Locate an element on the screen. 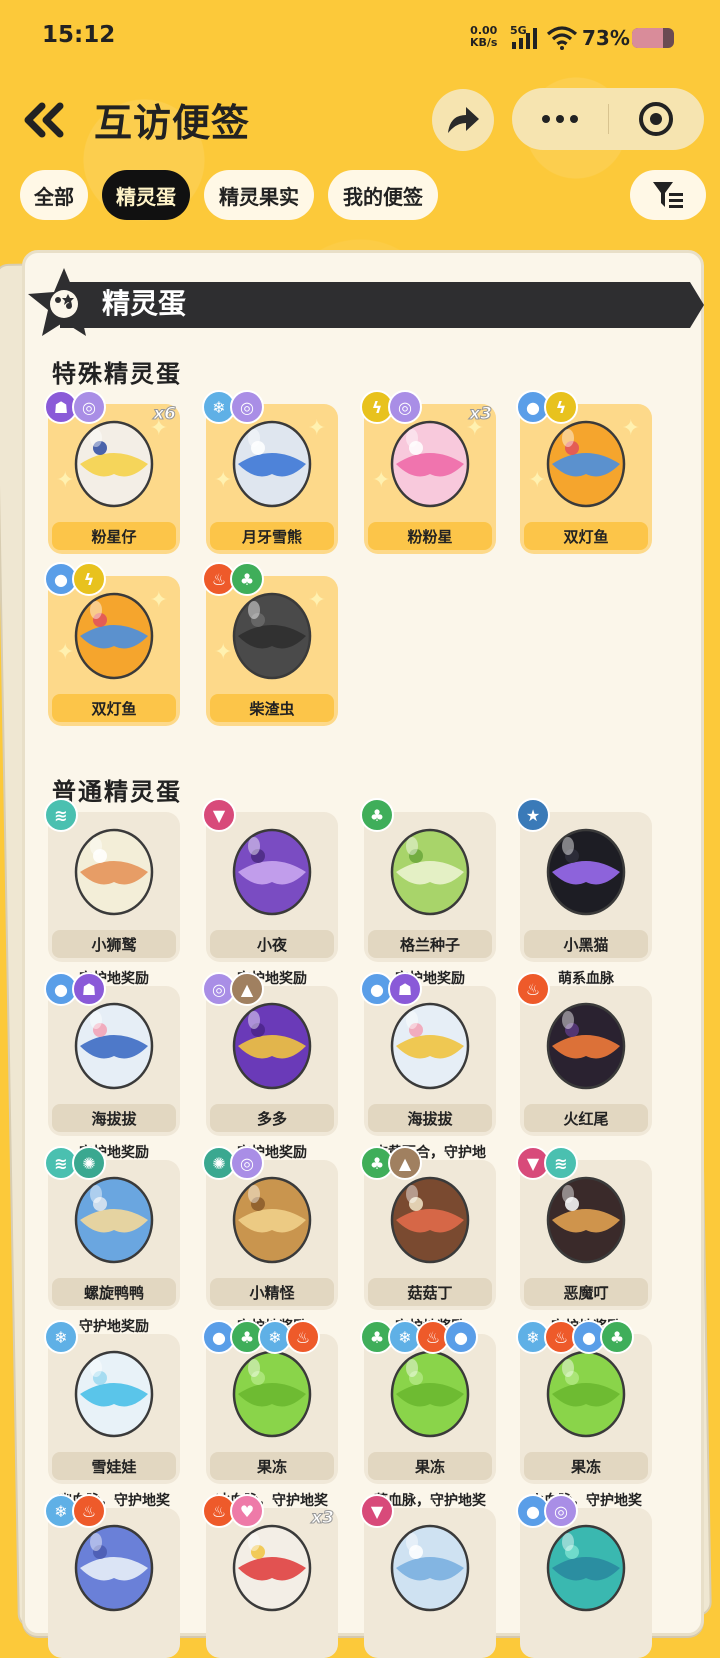 Image resolution: width=720 pixels, height=1658 pixels. battery-icon is located at coordinates (653, 38).